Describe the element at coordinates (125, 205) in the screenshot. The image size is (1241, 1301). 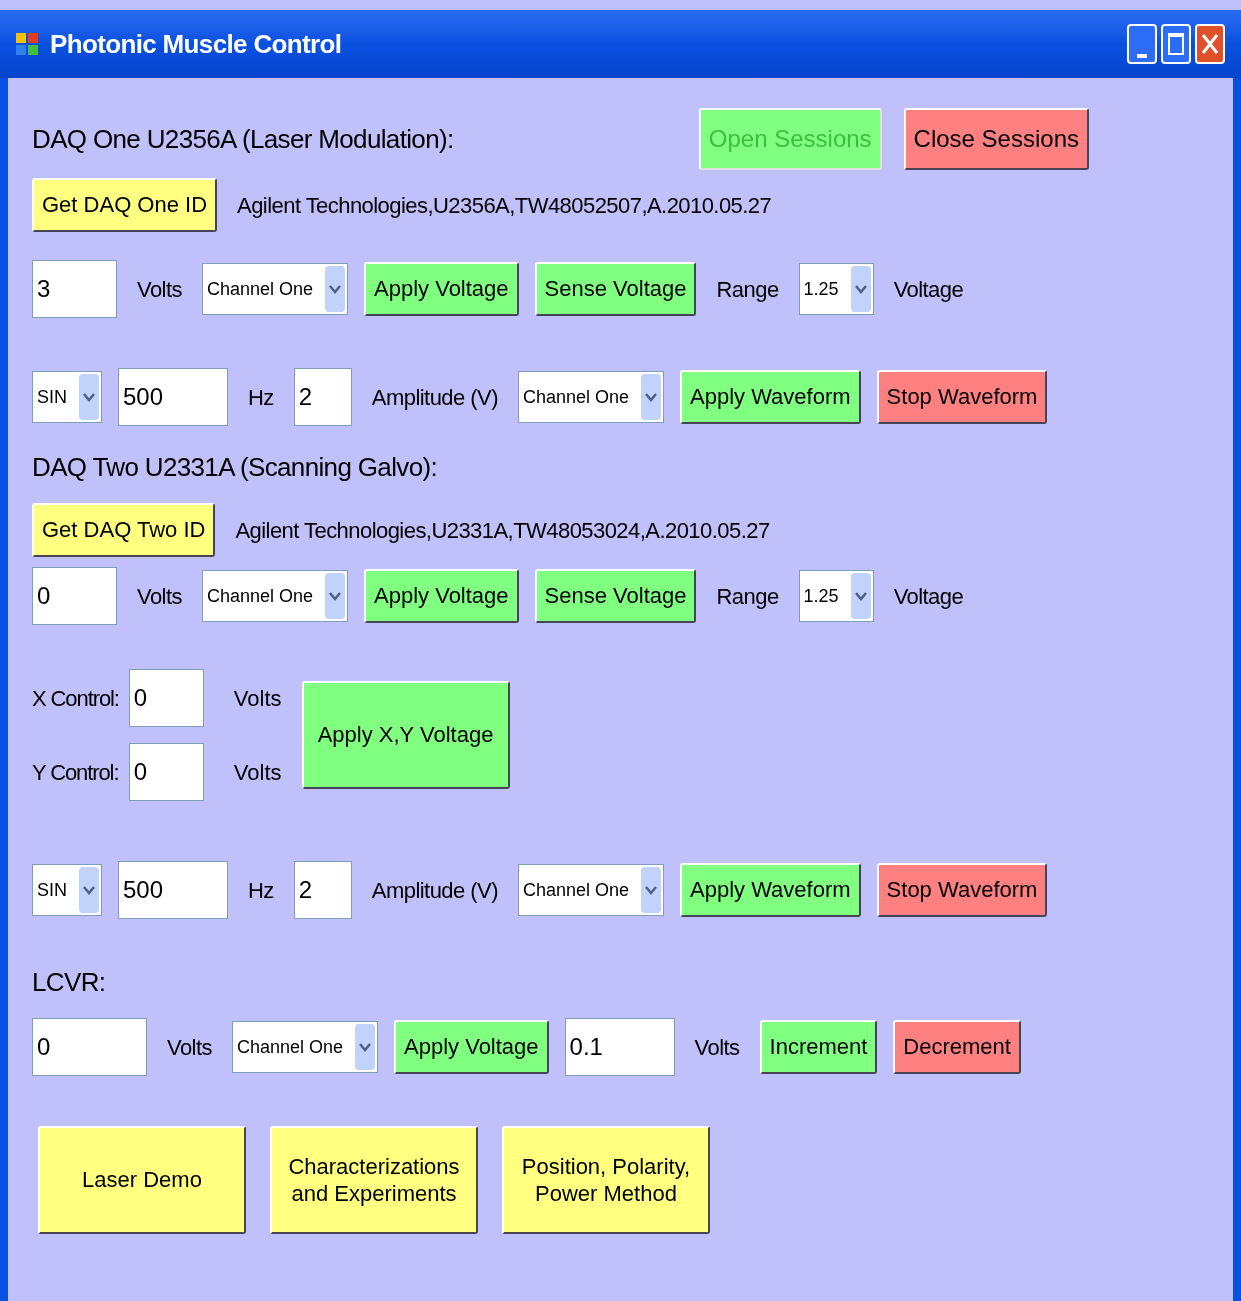
I see `button: Get DAQ One ID` at that location.